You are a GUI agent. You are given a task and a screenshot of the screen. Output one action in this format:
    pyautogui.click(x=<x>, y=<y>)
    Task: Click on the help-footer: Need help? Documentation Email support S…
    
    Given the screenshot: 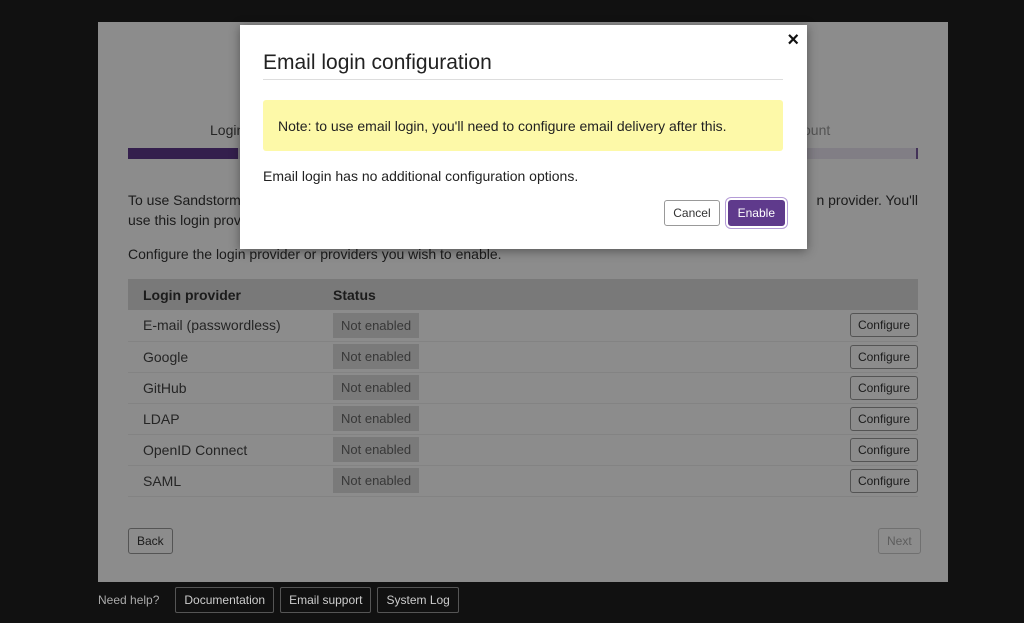 What is the action you would take?
    pyautogui.click(x=278, y=600)
    